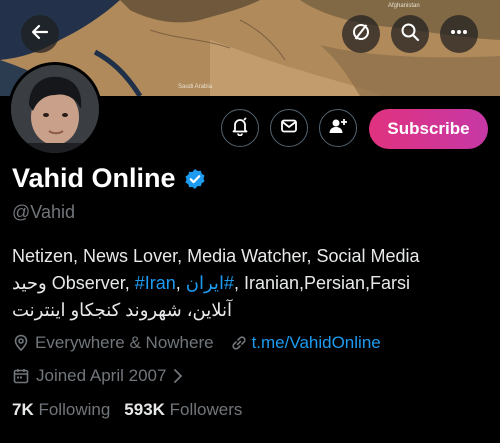 This screenshot has width=500, height=443. I want to click on more-icon, so click(459, 34).